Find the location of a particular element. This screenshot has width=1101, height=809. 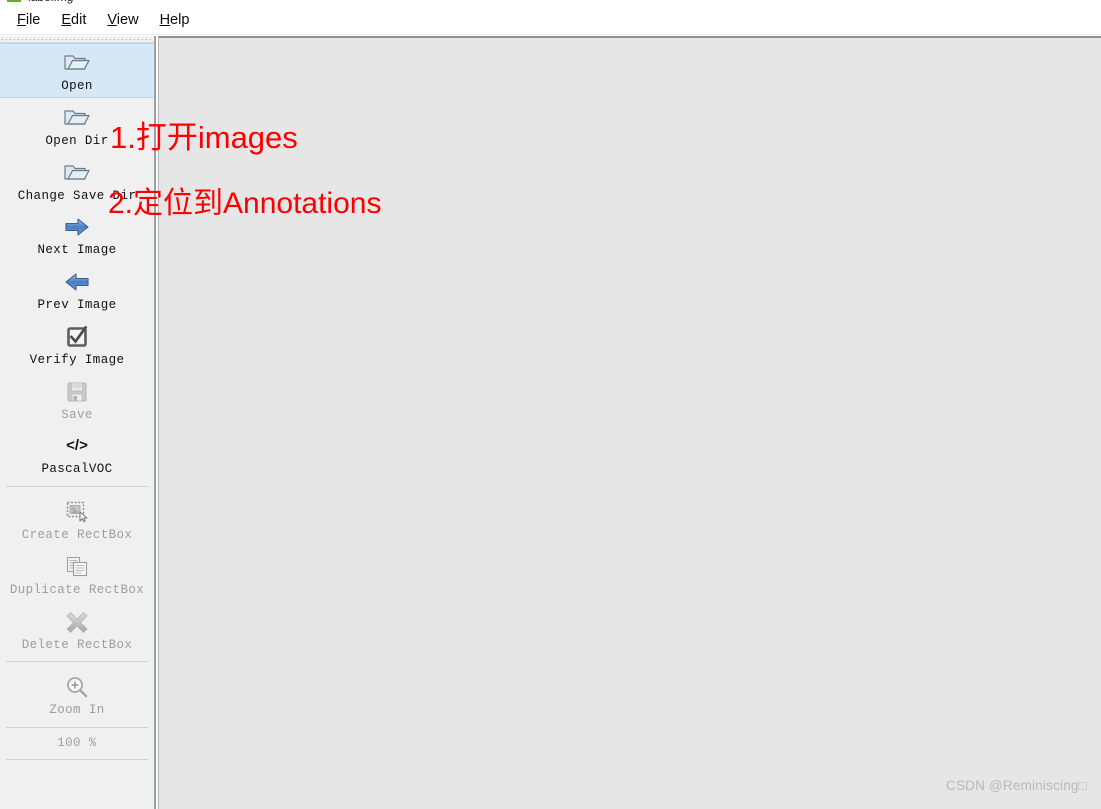

create-rectbox-icon is located at coordinates (77, 512).